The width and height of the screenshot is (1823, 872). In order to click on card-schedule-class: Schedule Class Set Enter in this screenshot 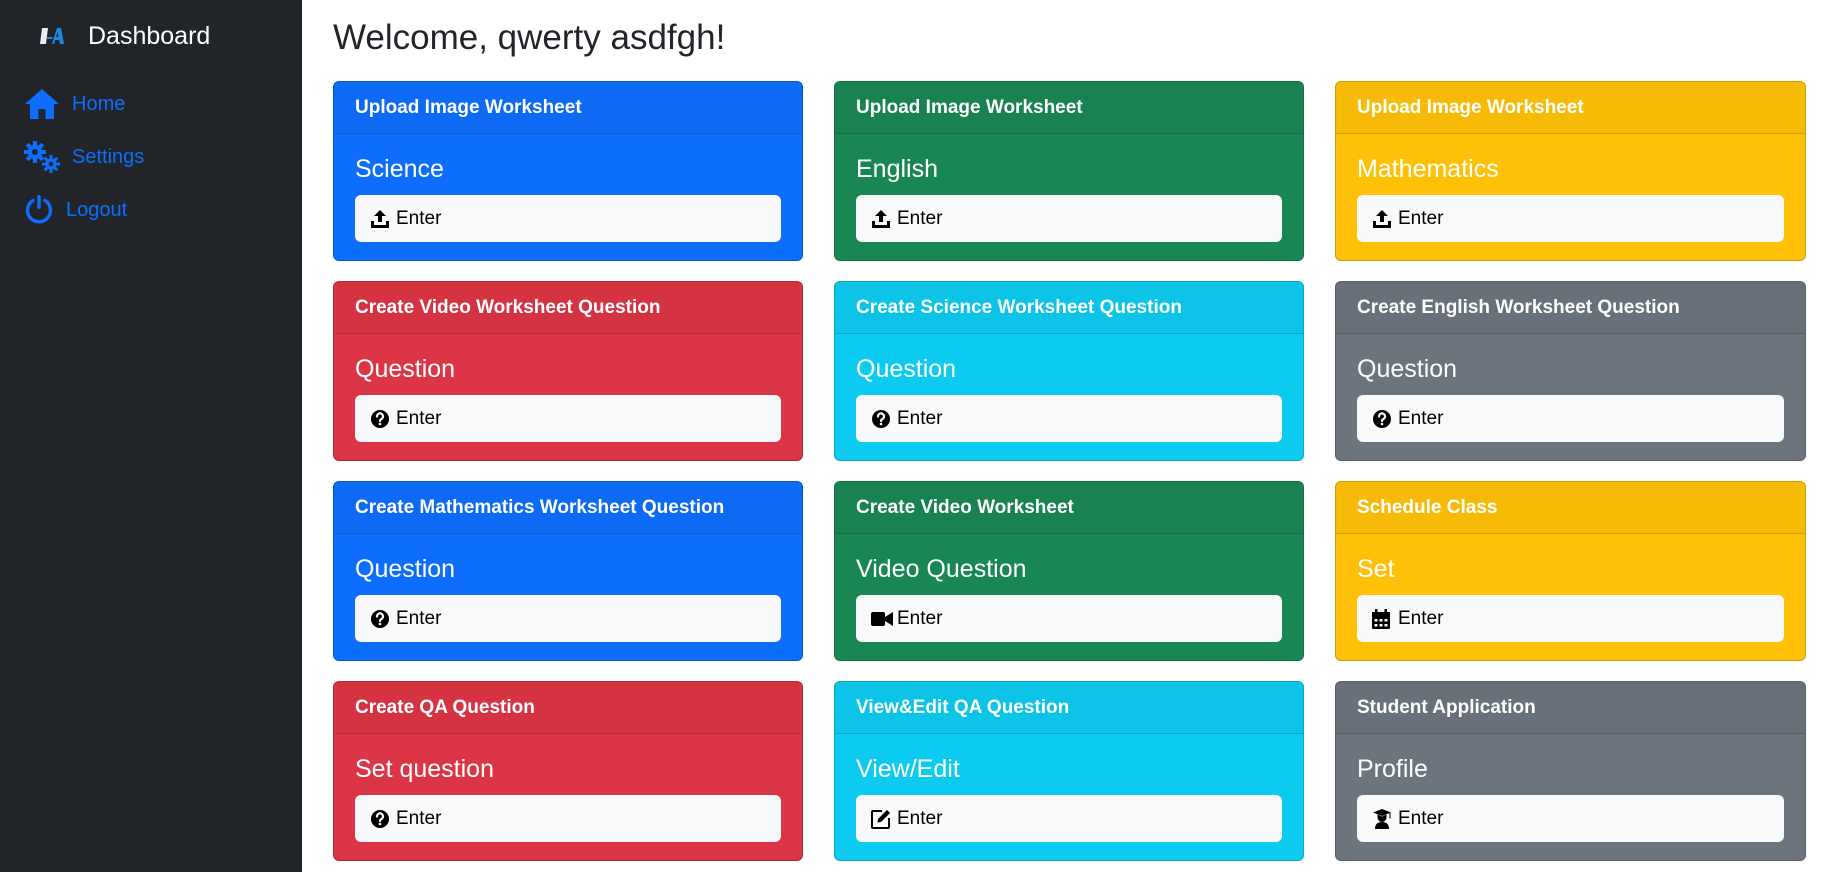, I will do `click(1570, 571)`.